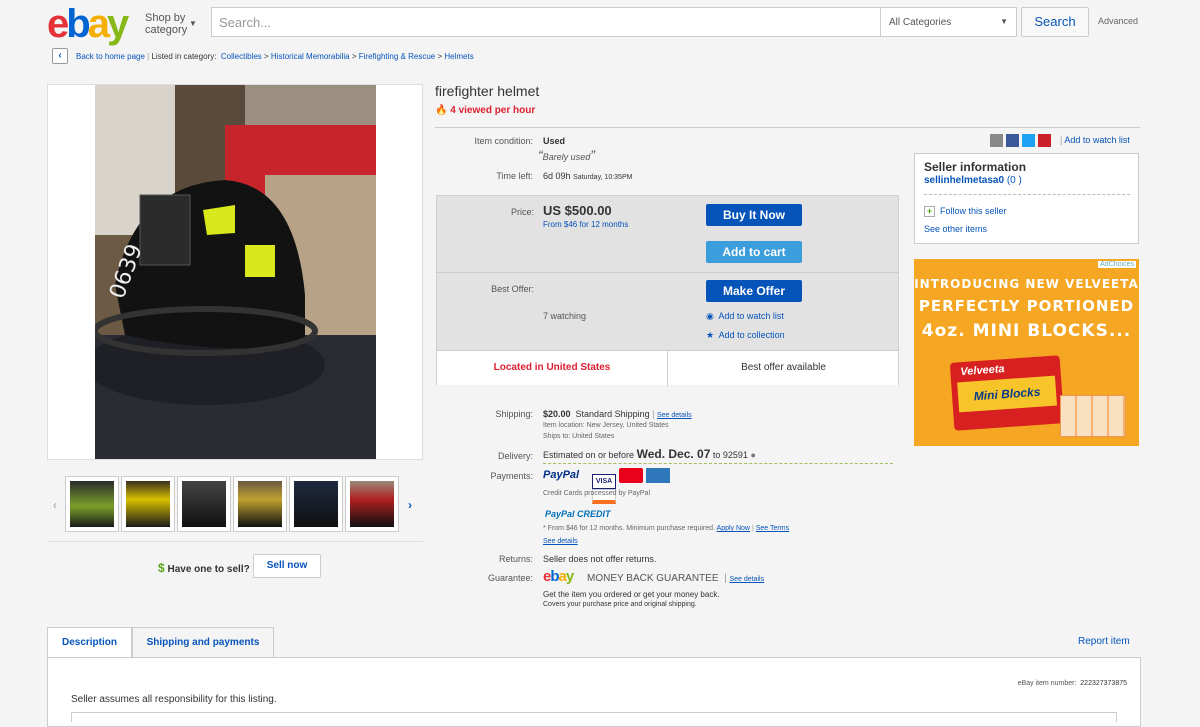 Image resolution: width=1200 pixels, height=727 pixels. Describe the element at coordinates (515, 456) in the screenshot. I see `delivery-label: Delivery:` at that location.